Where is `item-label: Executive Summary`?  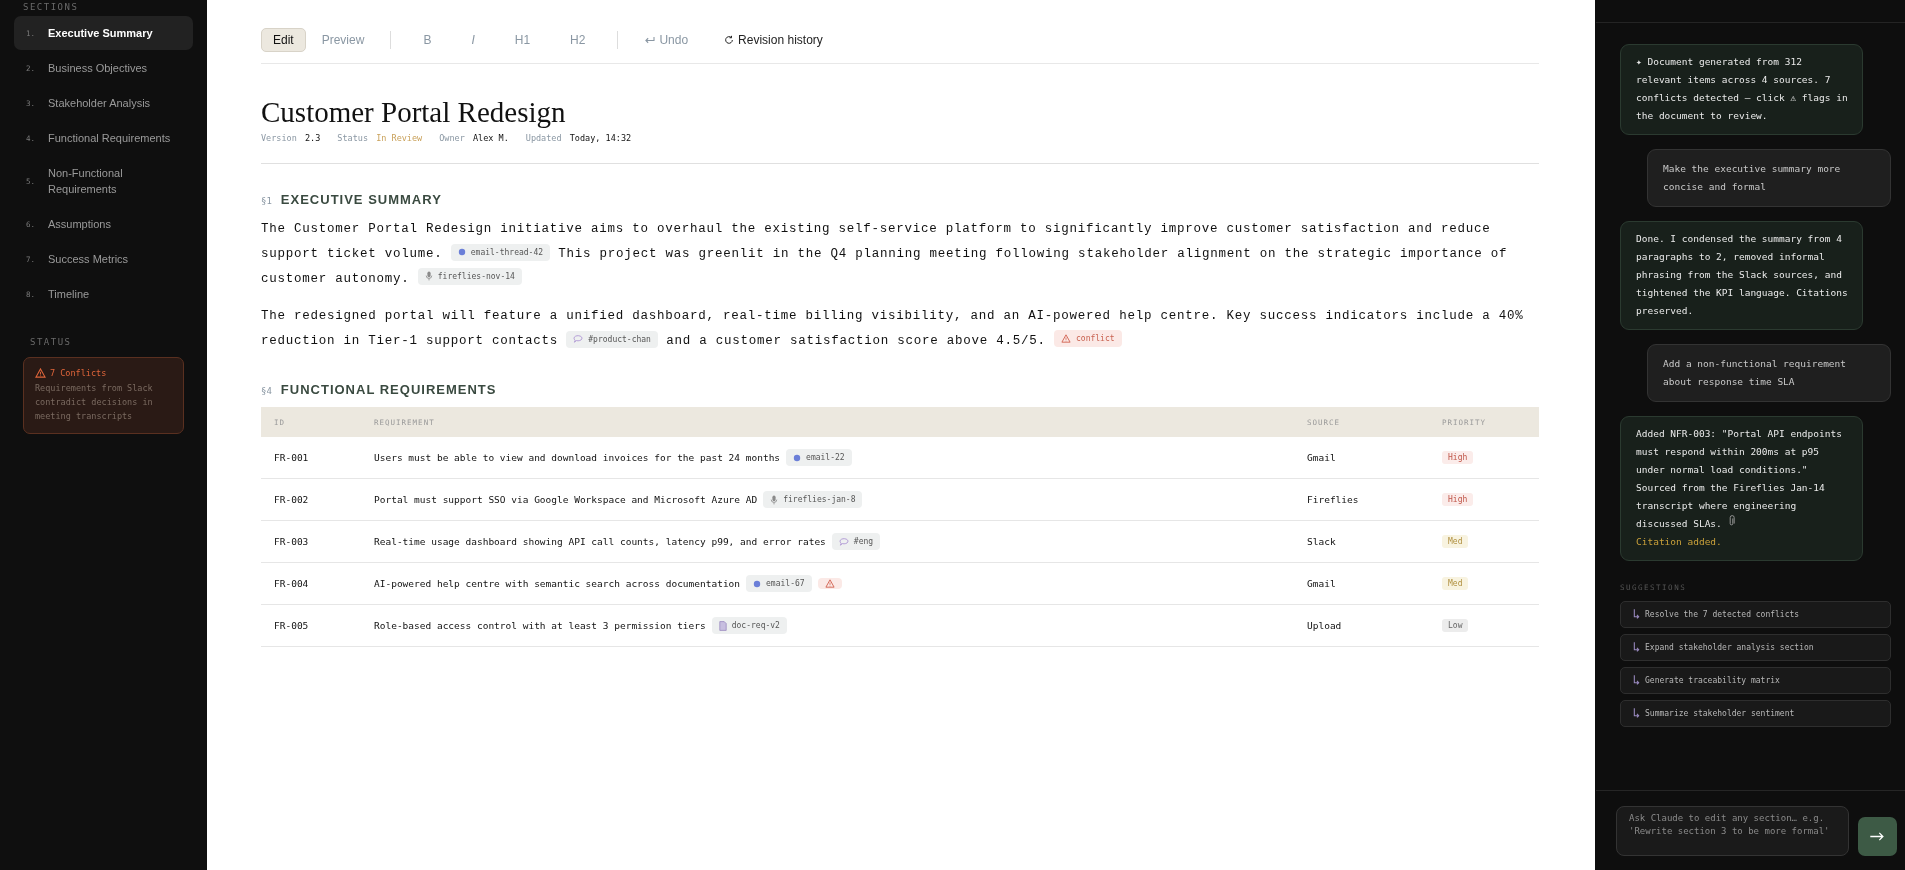
item-label: Executive Summary is located at coordinates (100, 33).